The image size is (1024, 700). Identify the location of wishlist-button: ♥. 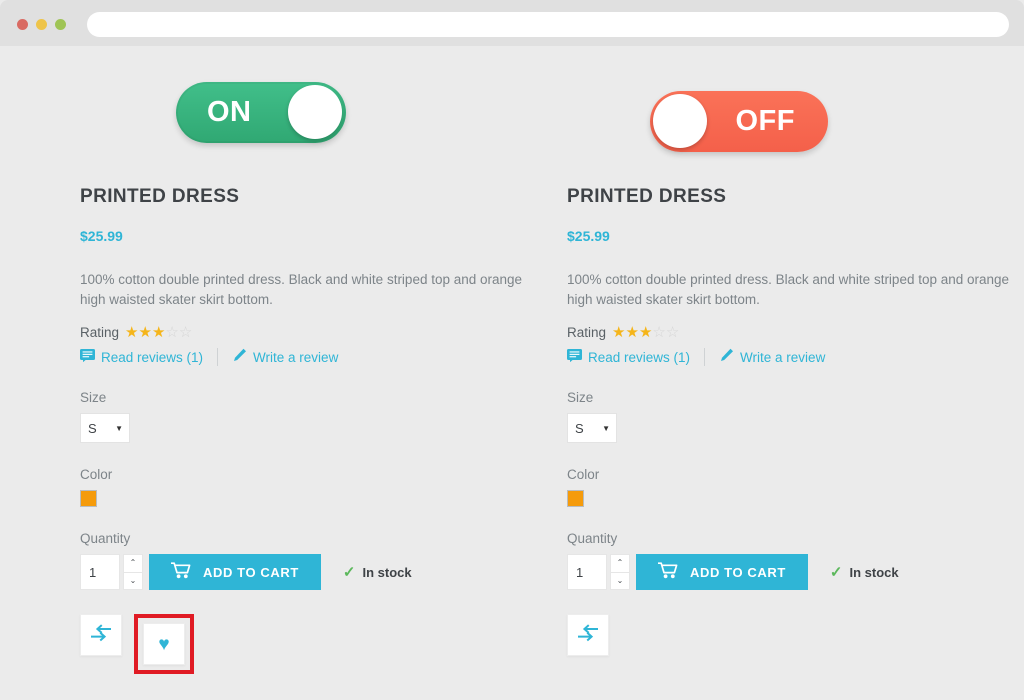
(164, 644).